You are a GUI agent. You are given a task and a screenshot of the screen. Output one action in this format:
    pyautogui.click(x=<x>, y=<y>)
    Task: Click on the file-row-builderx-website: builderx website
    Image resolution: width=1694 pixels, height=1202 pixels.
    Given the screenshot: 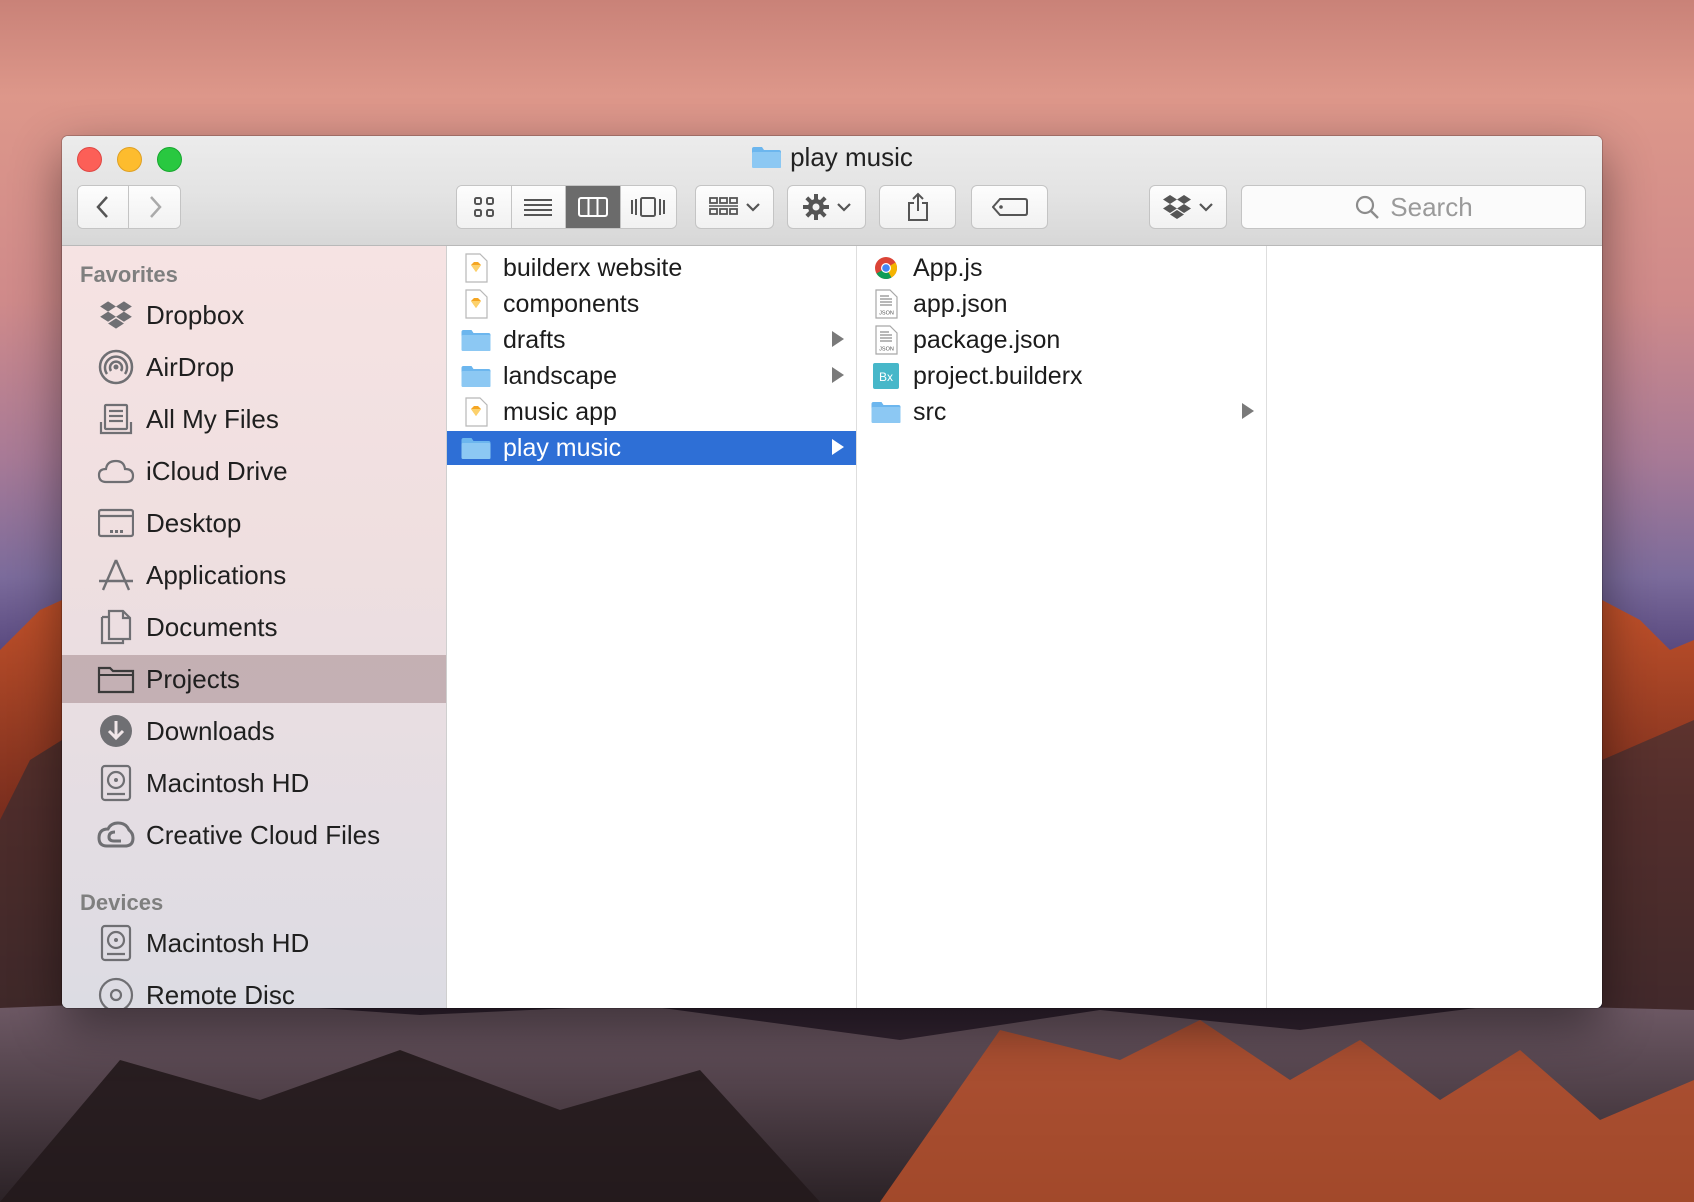 What is the action you would take?
    pyautogui.click(x=651, y=268)
    